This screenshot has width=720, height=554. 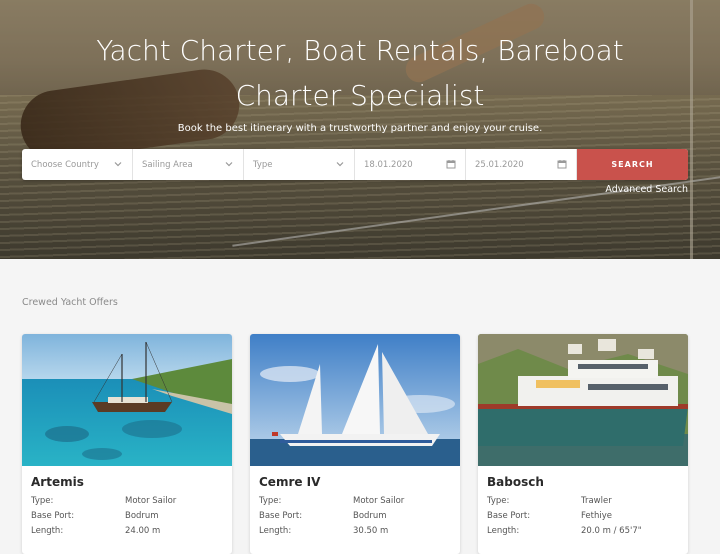 I want to click on length-value: 20.0 m / 65'7", so click(x=611, y=531).